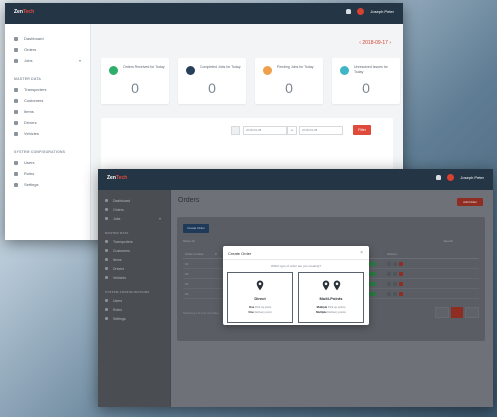  I want to click on pagination, so click(457, 312).